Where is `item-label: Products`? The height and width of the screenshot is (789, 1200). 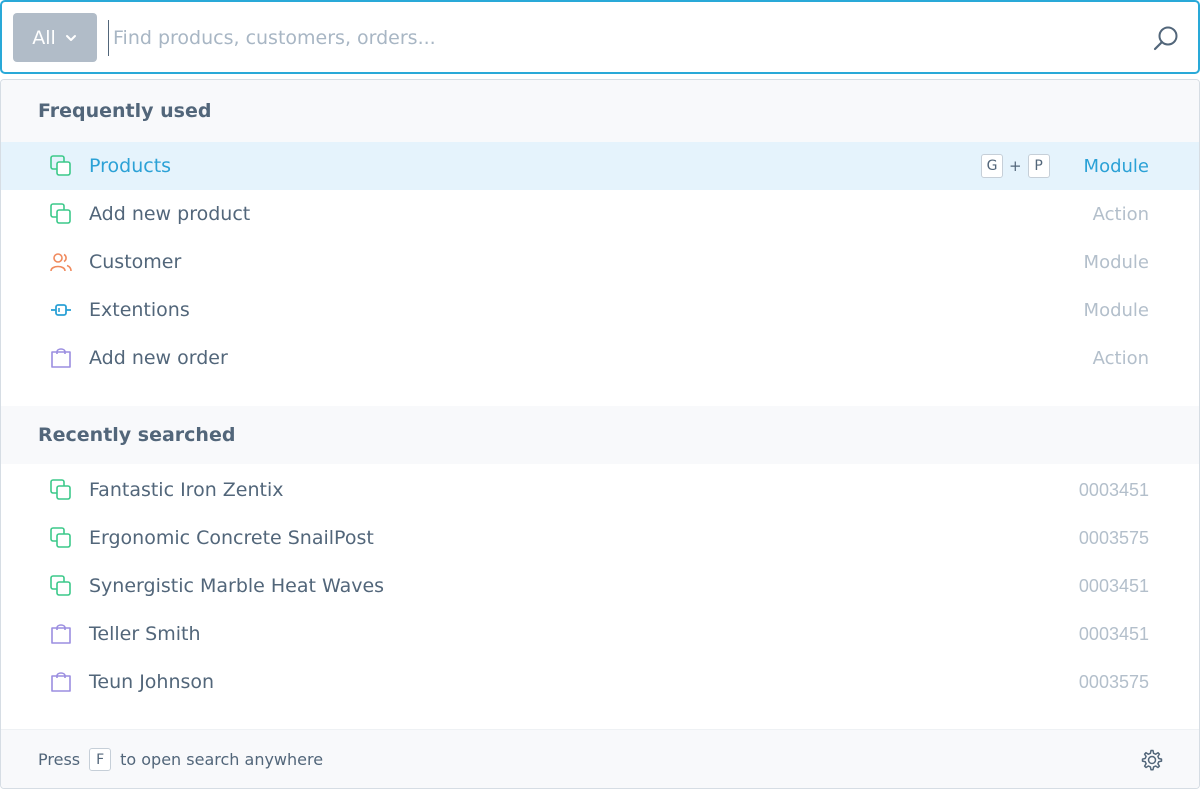 item-label: Products is located at coordinates (130, 166).